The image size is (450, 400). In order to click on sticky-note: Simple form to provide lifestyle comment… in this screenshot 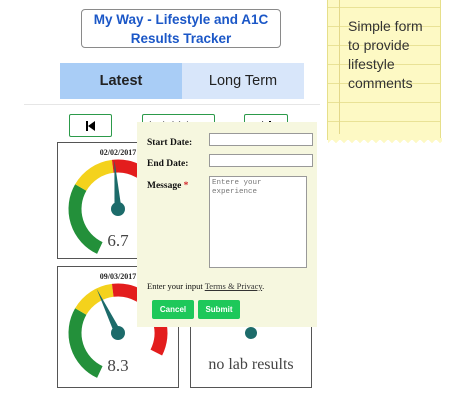, I will do `click(384, 73)`.